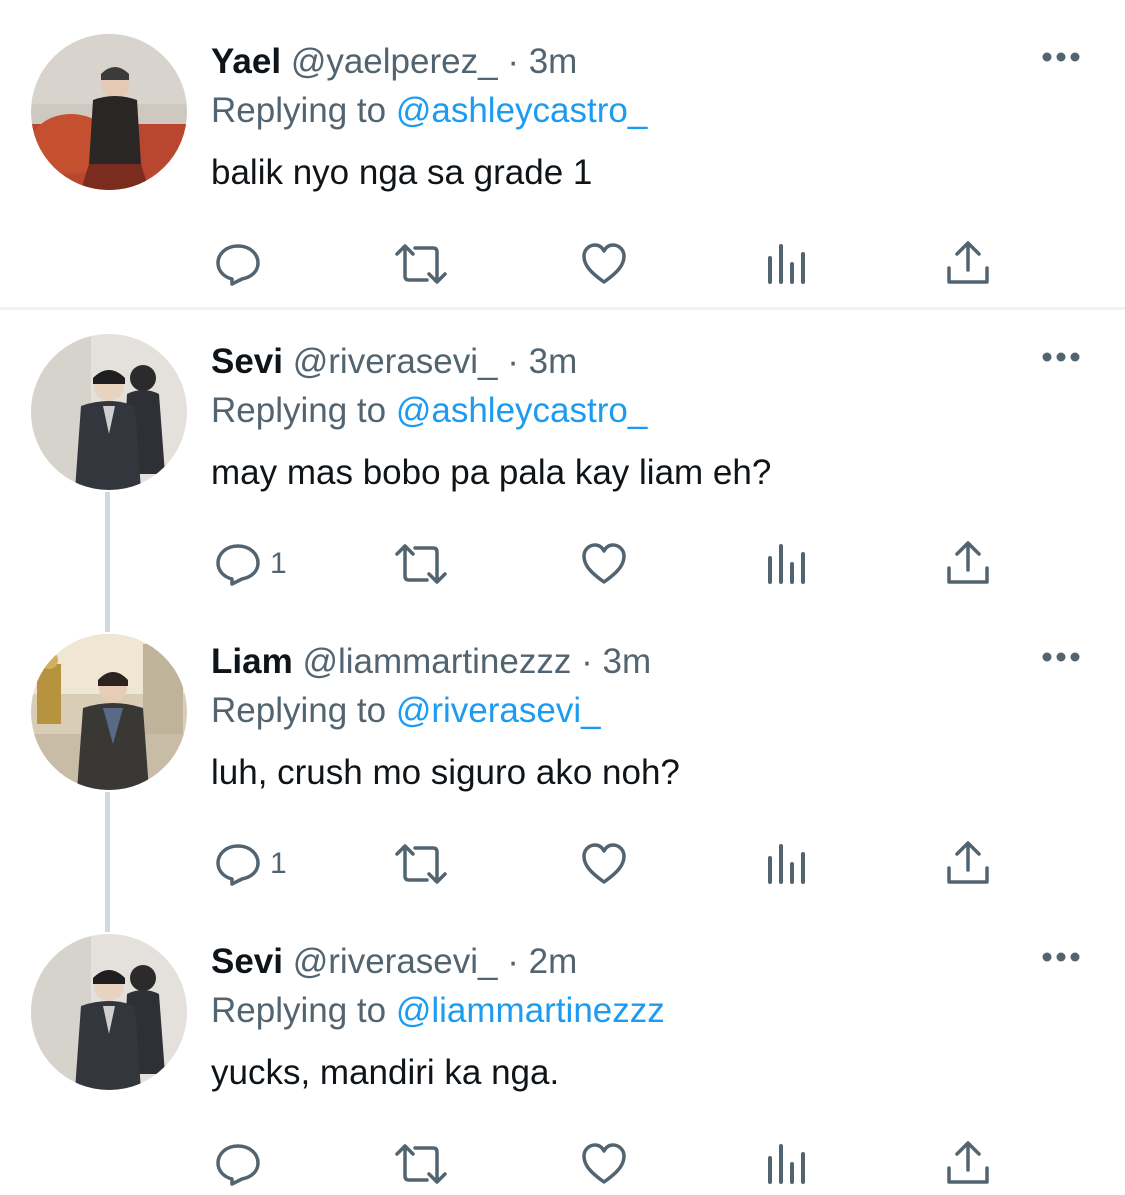 Image resolution: width=1125 pixels, height=1195 pixels. I want to click on tweet-header: Yael @yaelperez_ · 3m, so click(394, 62).